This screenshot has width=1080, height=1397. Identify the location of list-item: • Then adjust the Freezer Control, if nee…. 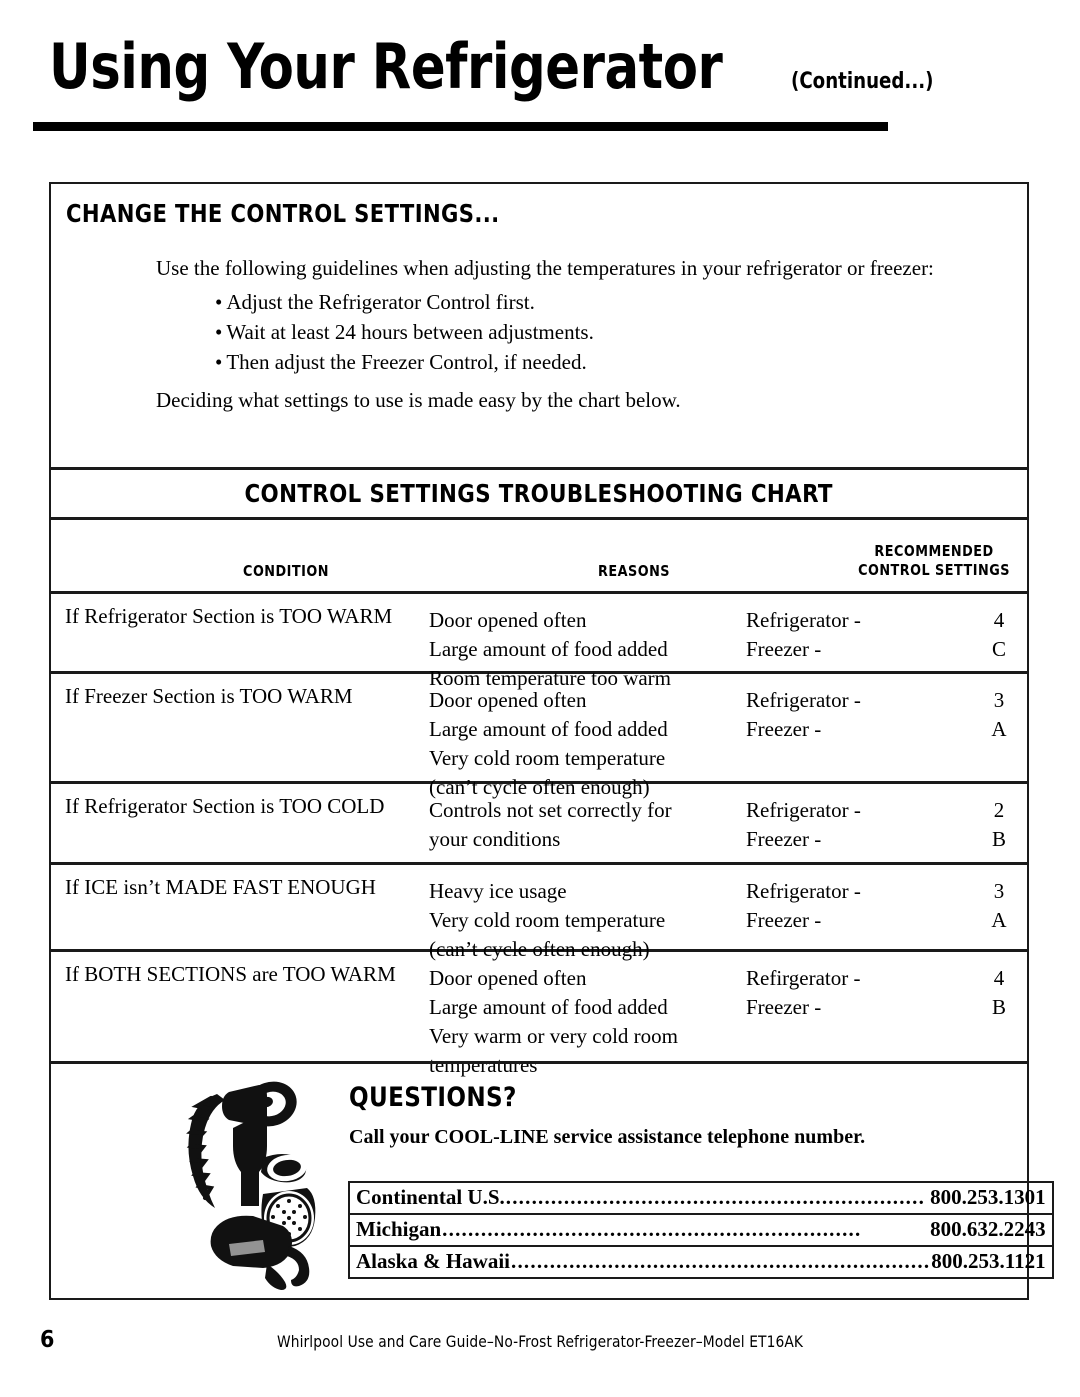
(404, 363).